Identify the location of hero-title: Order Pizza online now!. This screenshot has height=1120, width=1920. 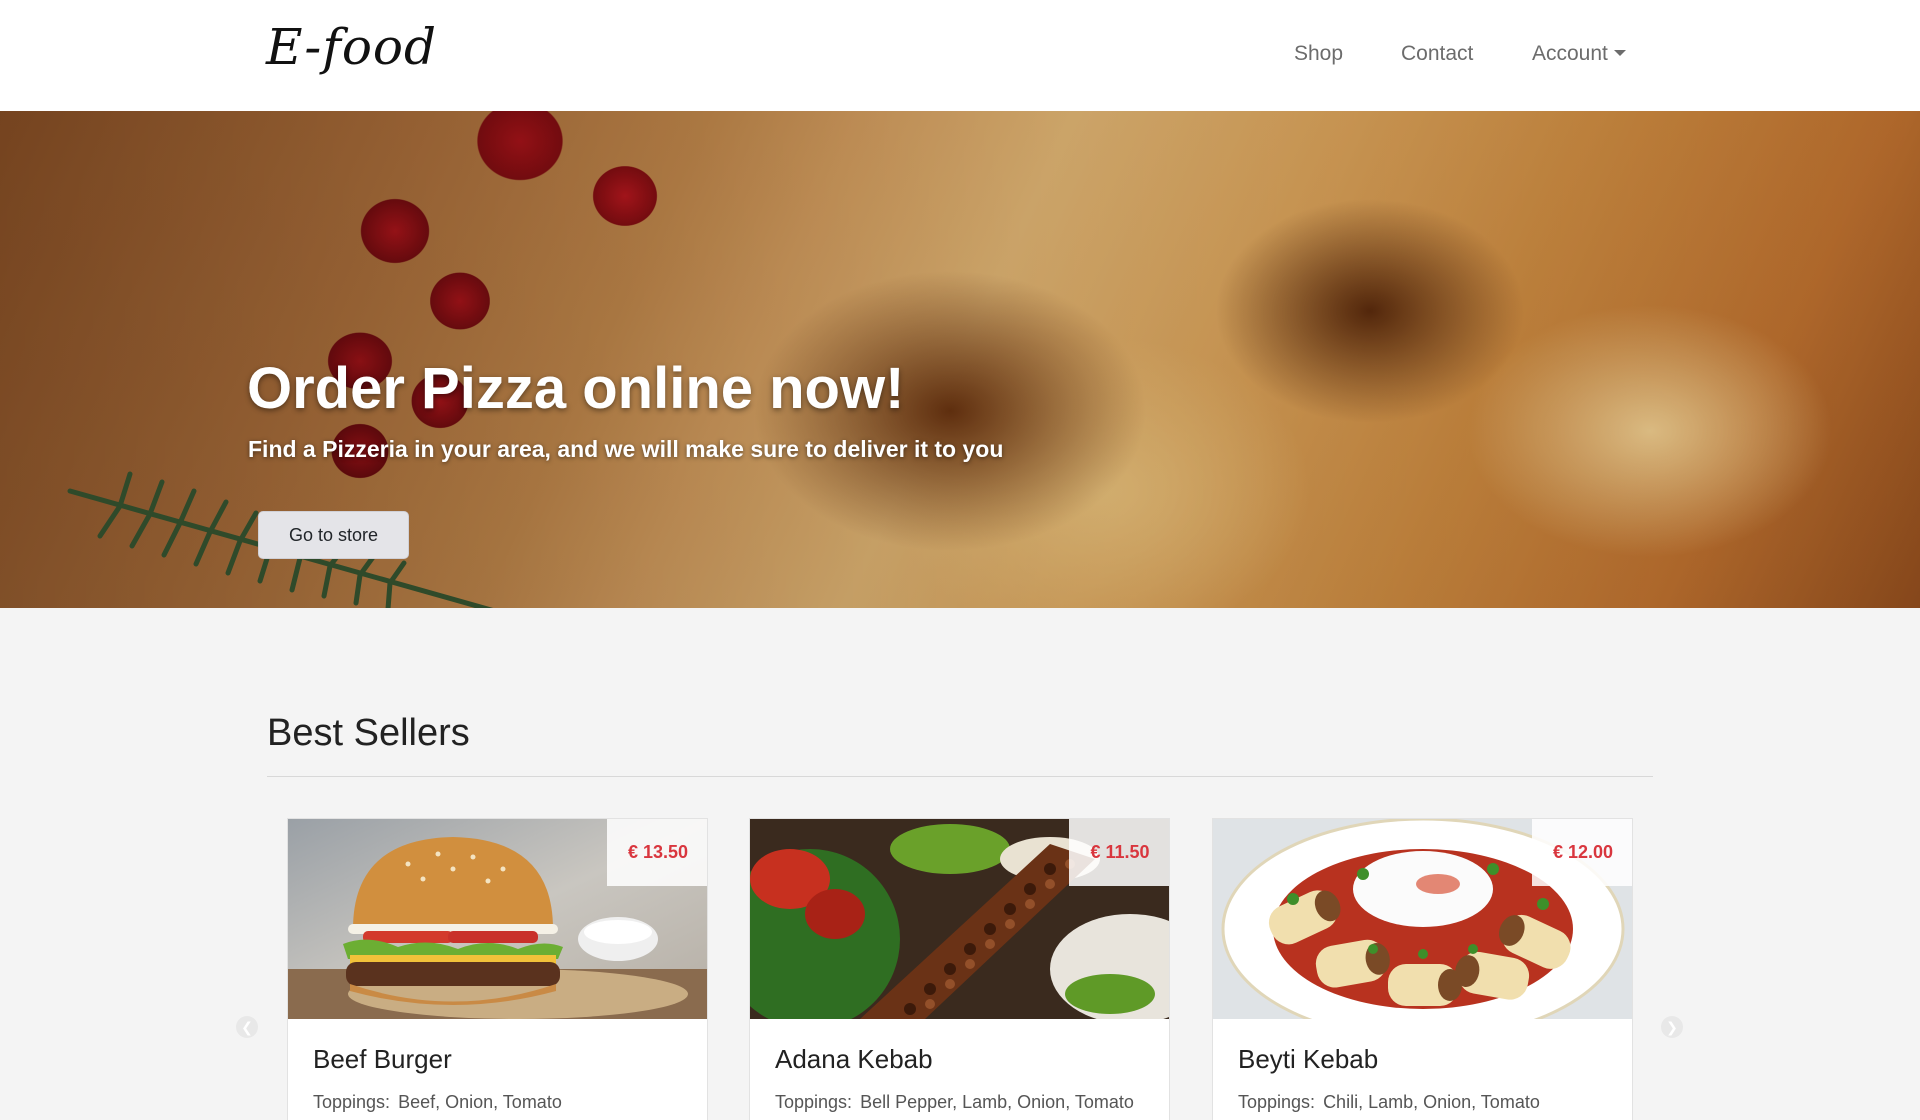
(576, 388).